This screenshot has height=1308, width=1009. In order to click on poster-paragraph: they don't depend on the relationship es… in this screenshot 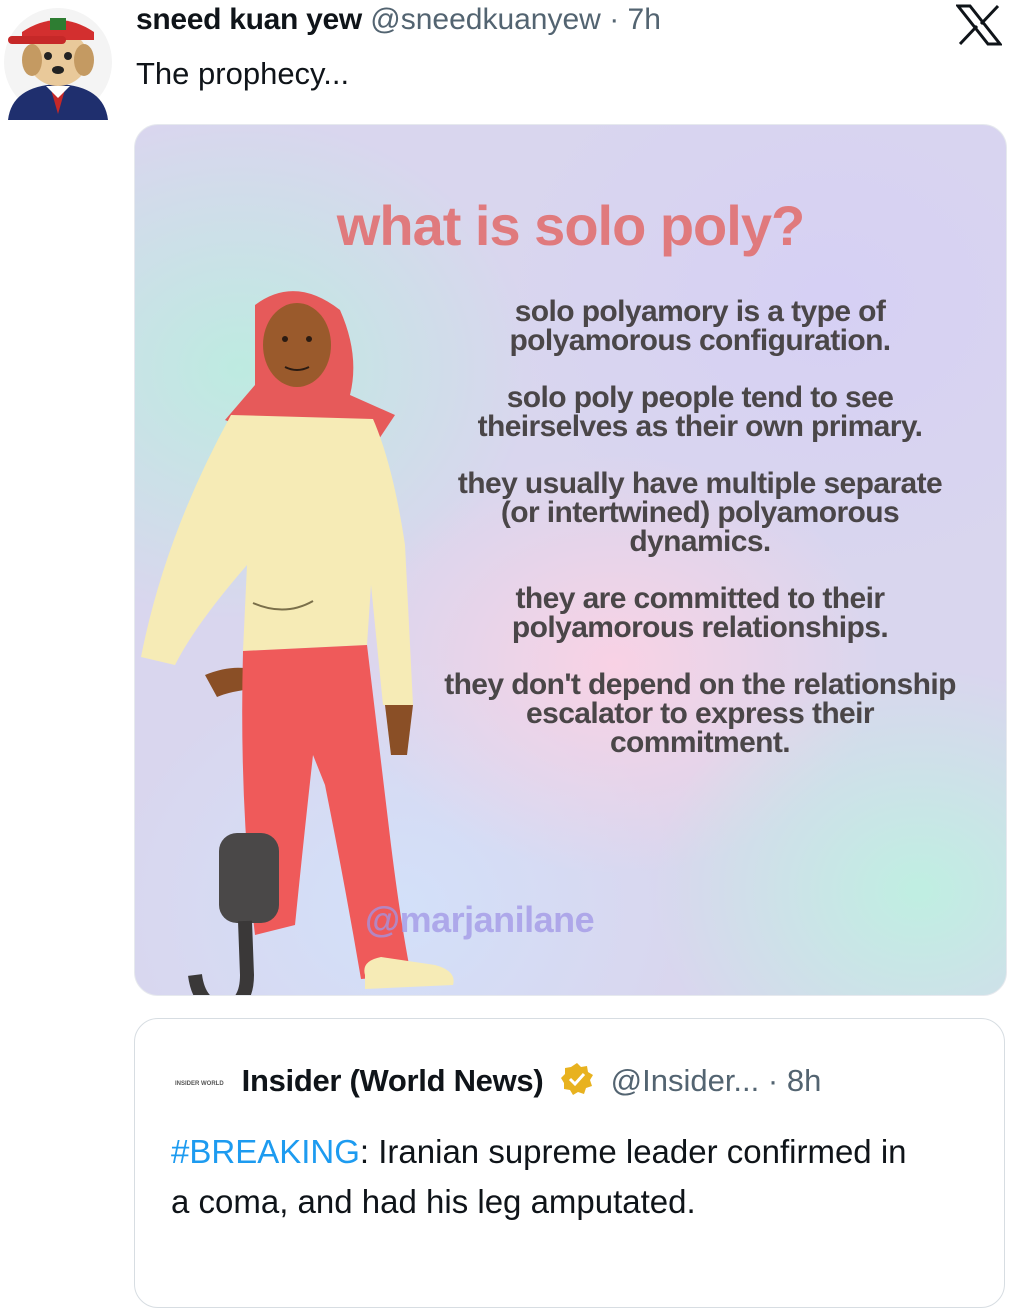, I will do `click(700, 713)`.